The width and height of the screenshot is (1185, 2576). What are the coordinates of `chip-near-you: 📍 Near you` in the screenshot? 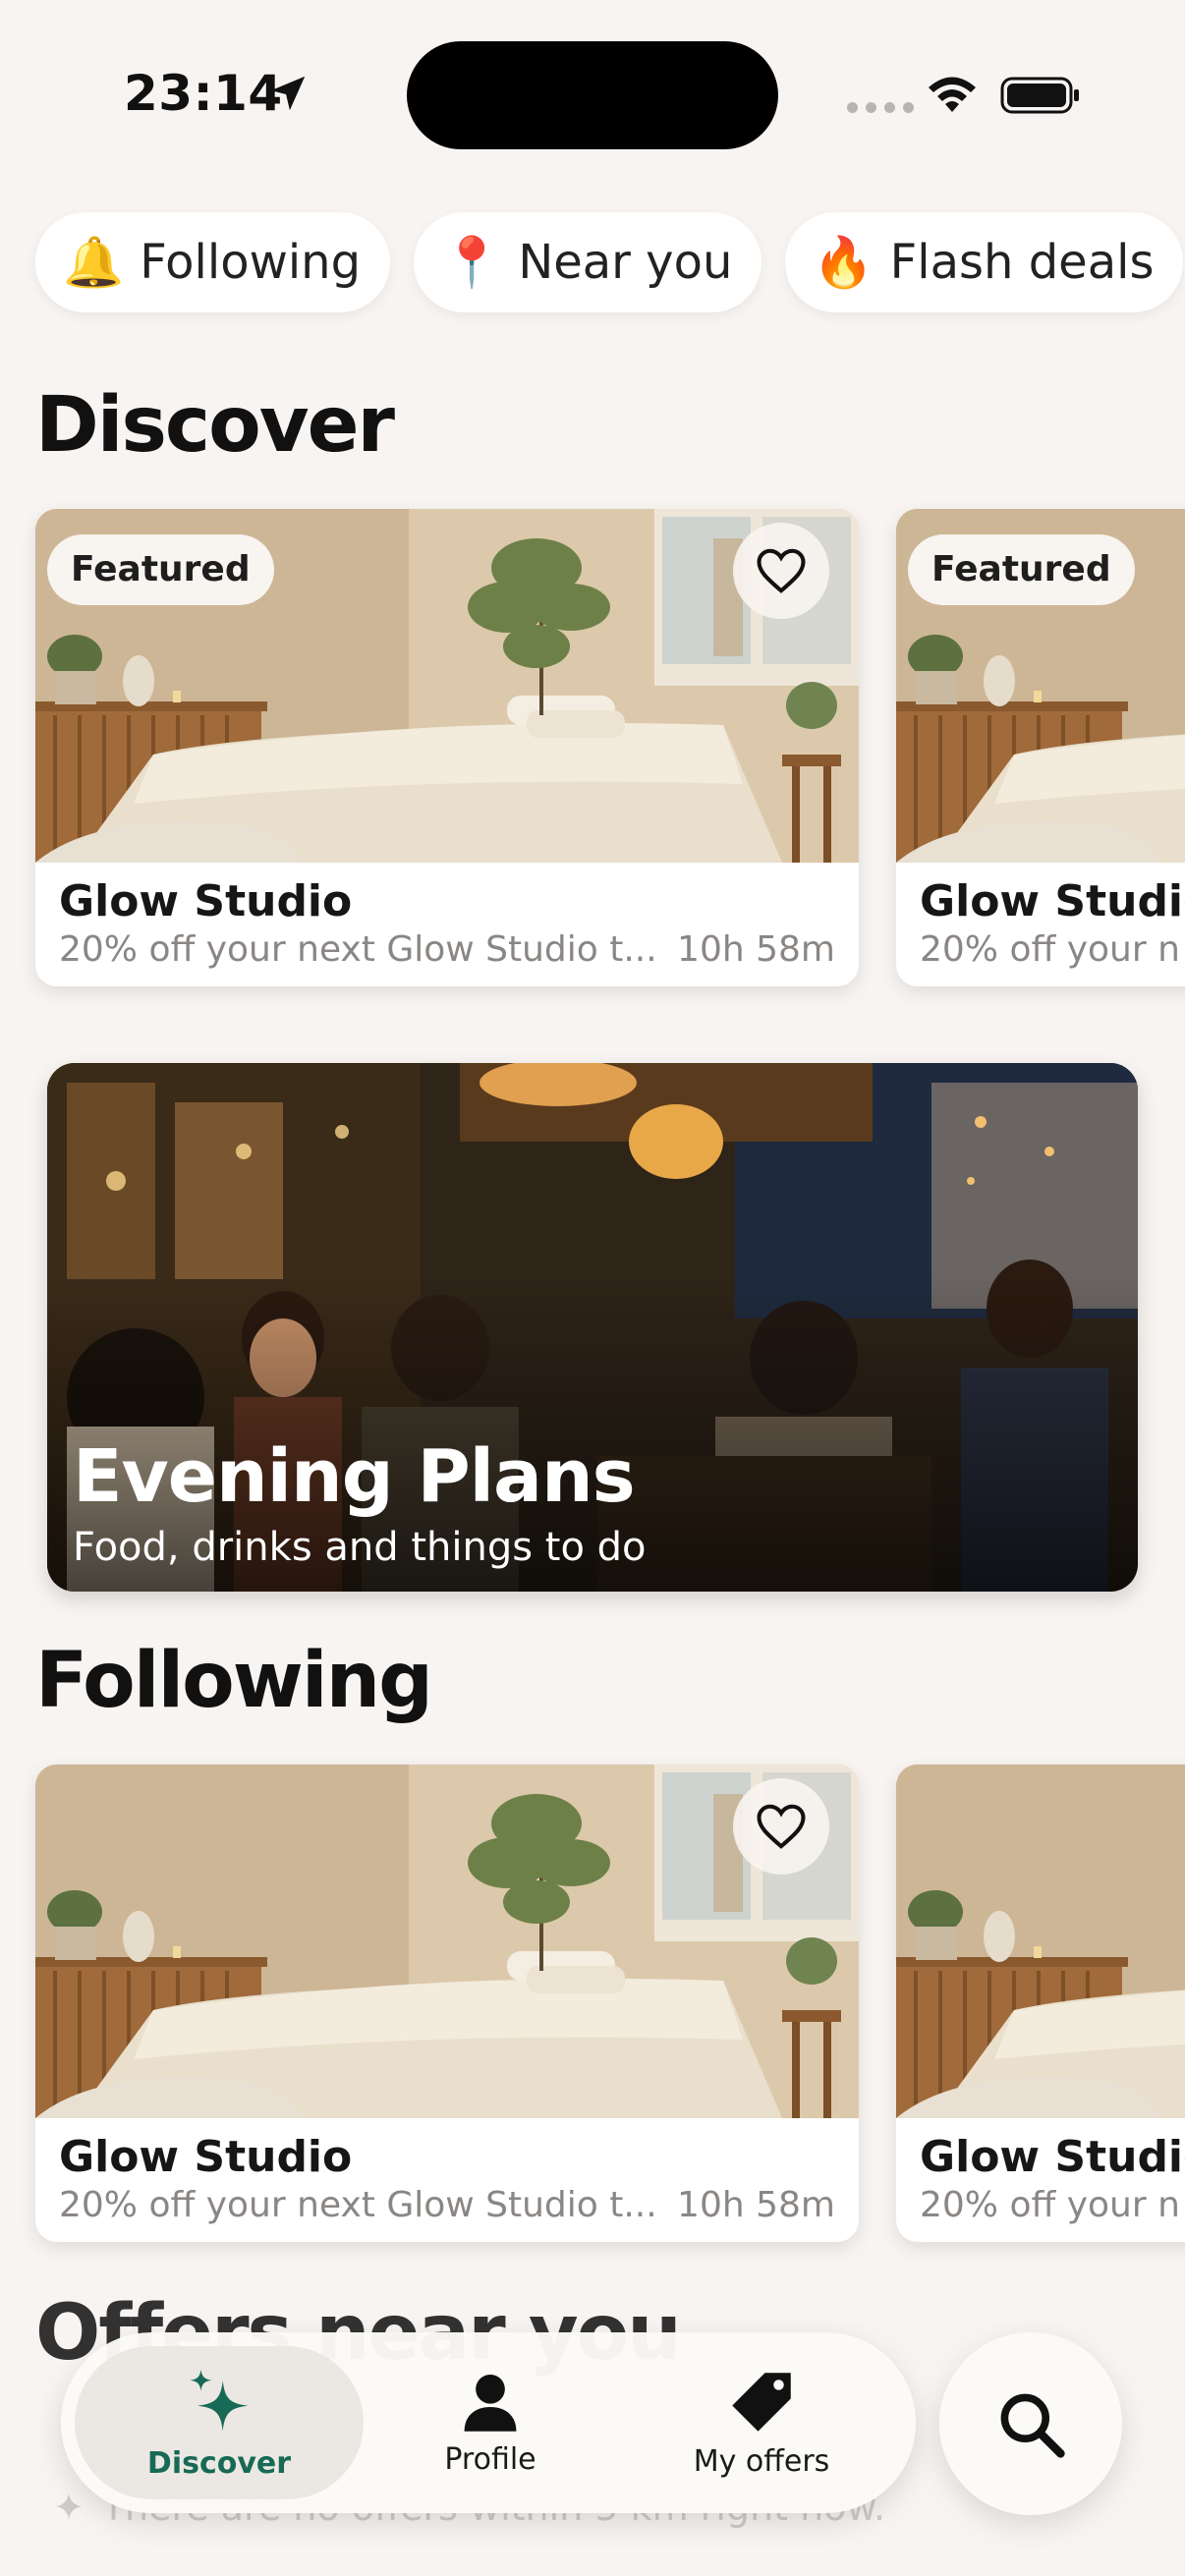 It's located at (588, 262).